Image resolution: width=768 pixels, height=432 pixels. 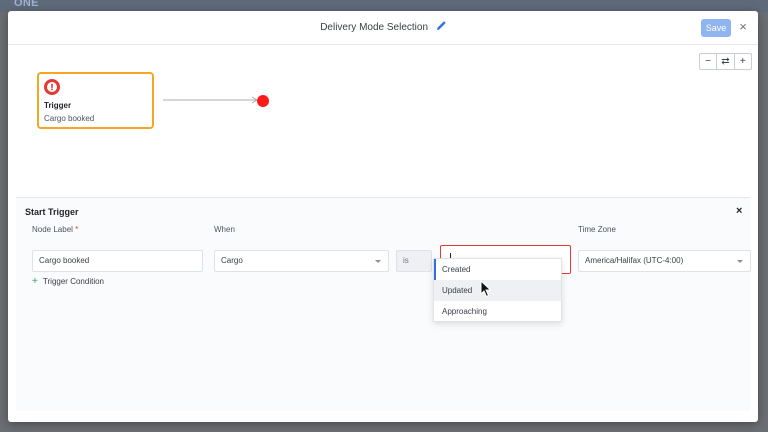 I want to click on zoom-in-button: +, so click(x=743, y=61).